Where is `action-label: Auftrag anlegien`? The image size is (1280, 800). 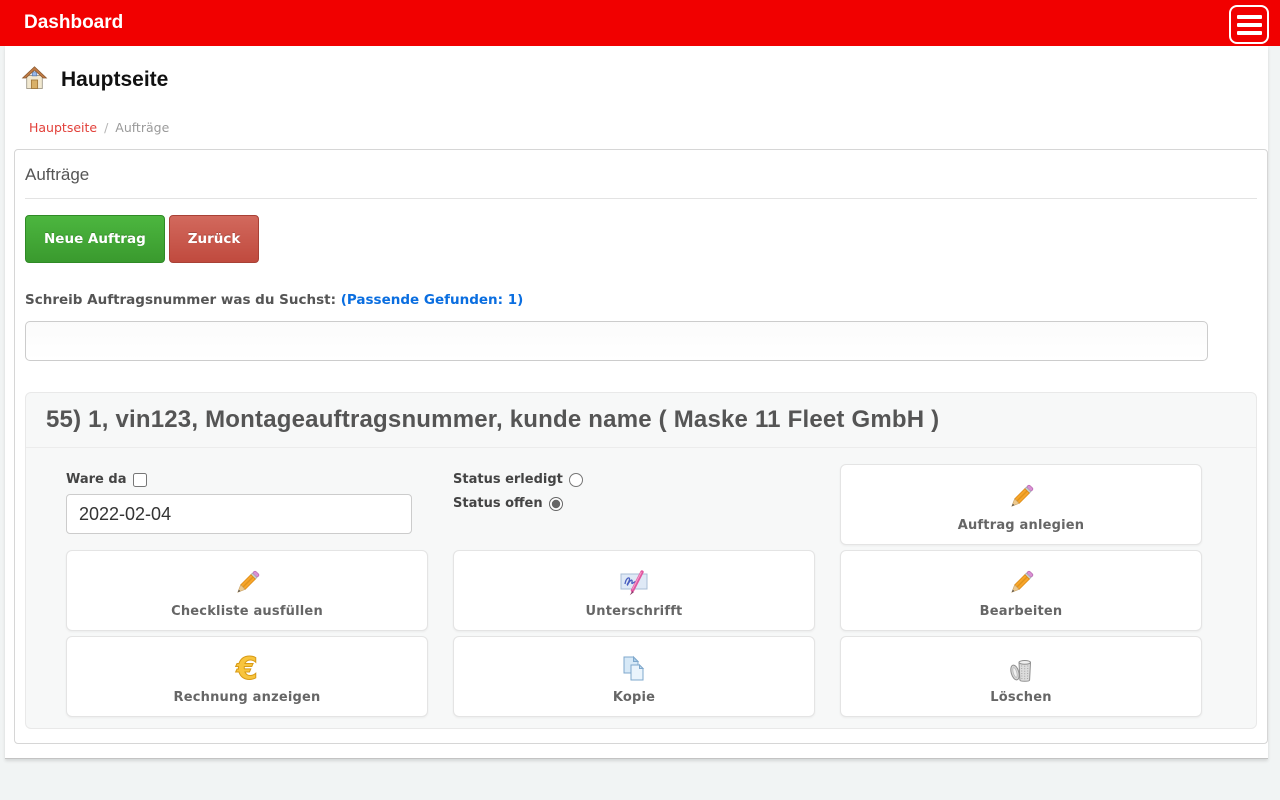 action-label: Auftrag anlegien is located at coordinates (1021, 525).